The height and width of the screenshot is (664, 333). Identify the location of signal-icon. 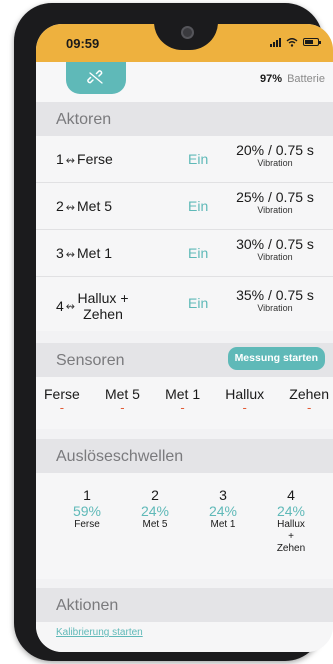
(275, 42).